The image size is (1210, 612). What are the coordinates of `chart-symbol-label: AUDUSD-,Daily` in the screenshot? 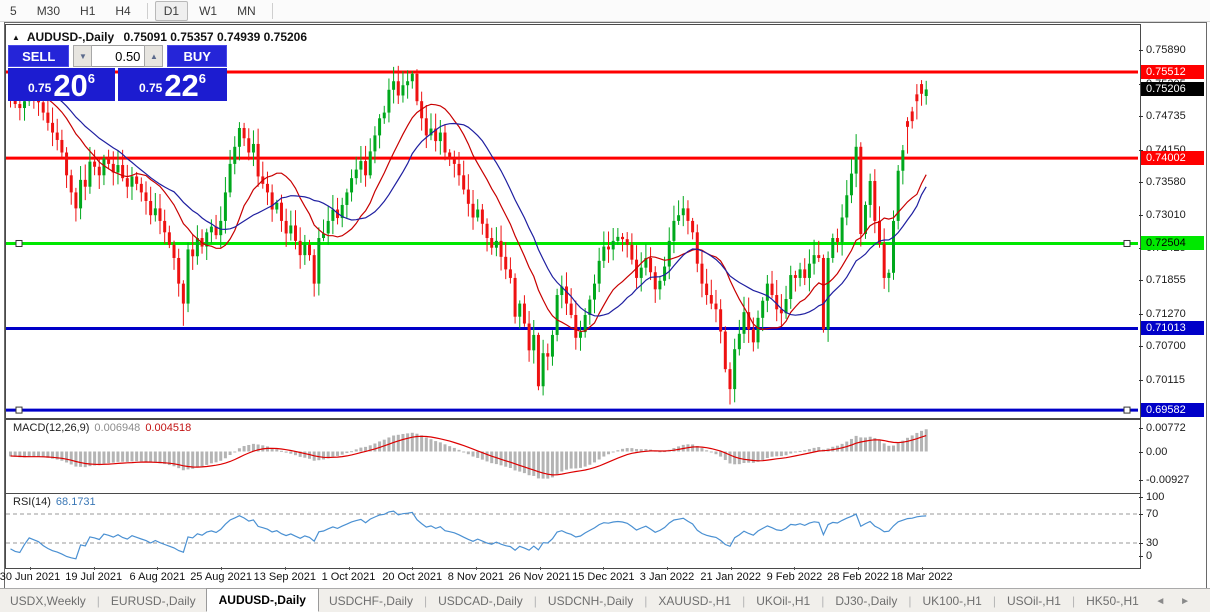 It's located at (70, 37).